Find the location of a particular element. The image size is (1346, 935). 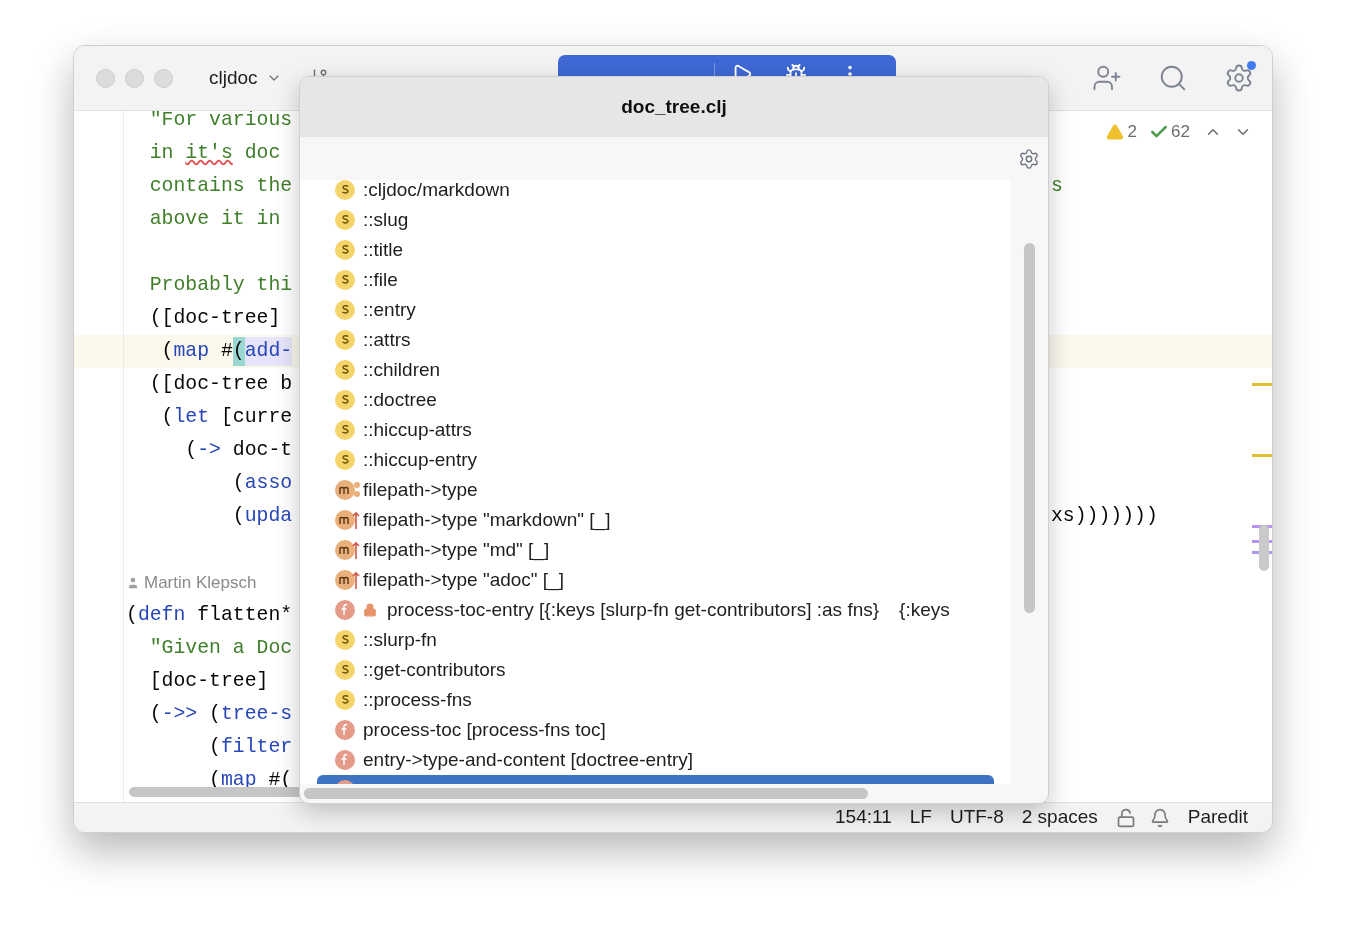

structure-item: ::get-contributors is located at coordinates (655, 670).